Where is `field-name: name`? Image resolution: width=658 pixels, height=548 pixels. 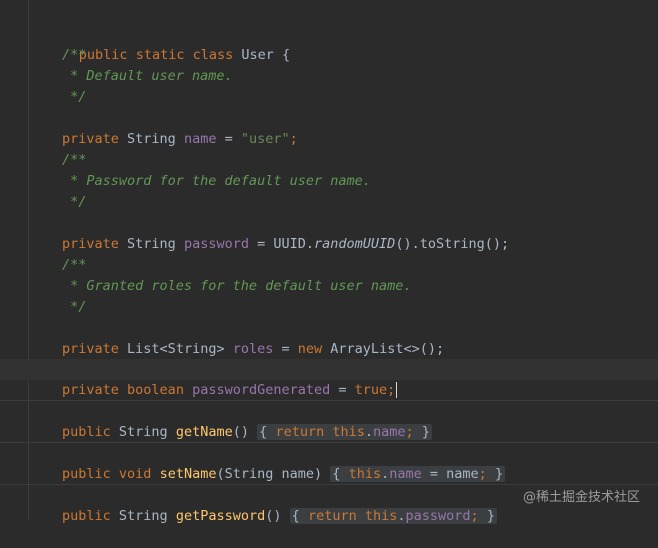 field-name: name is located at coordinates (200, 139).